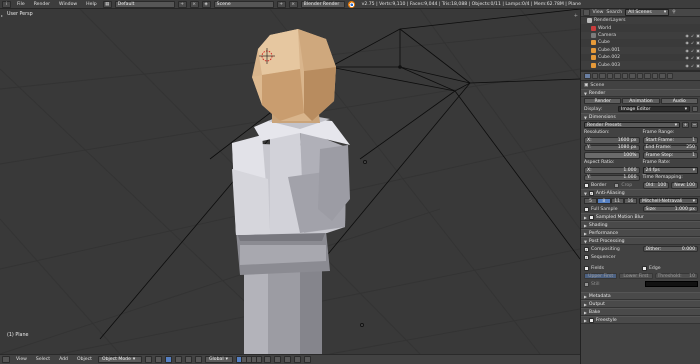 This screenshot has height=364, width=700. What do you see at coordinates (640, 217) in the screenshot?
I see `panel-motion-blur-header: ▶ Sampled Motion Blur` at bounding box center [640, 217].